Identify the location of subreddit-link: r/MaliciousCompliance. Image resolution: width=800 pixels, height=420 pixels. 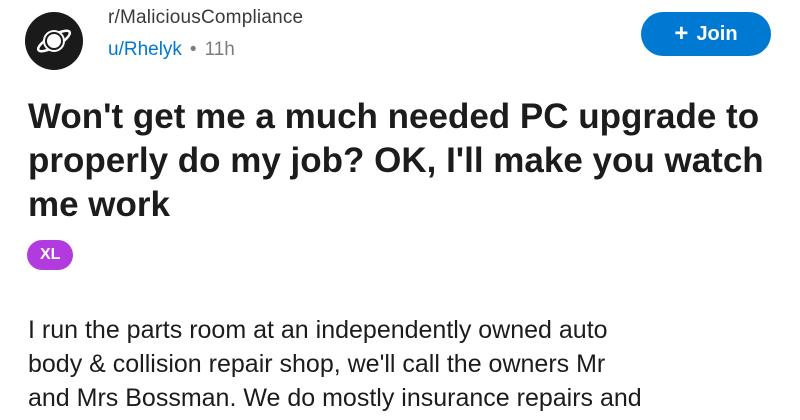
(205, 18).